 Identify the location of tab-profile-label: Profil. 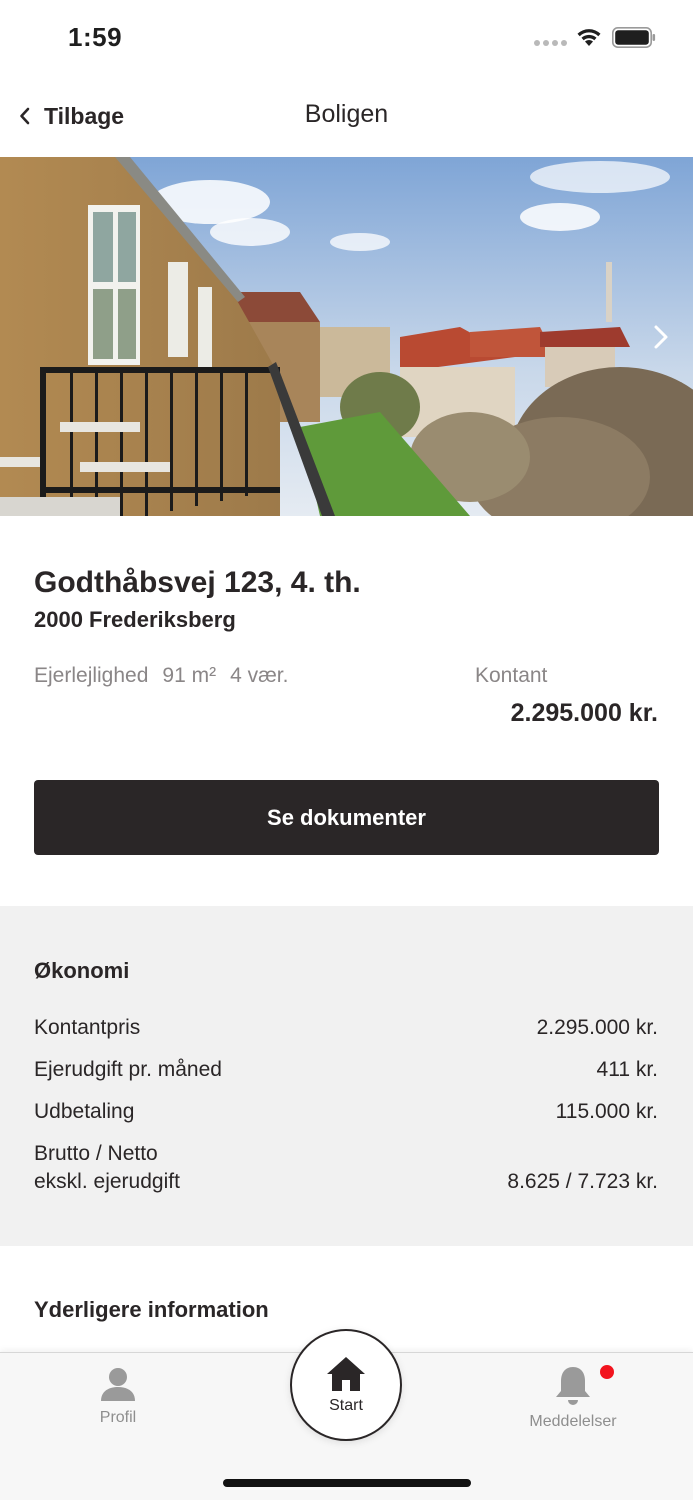
(118, 1417).